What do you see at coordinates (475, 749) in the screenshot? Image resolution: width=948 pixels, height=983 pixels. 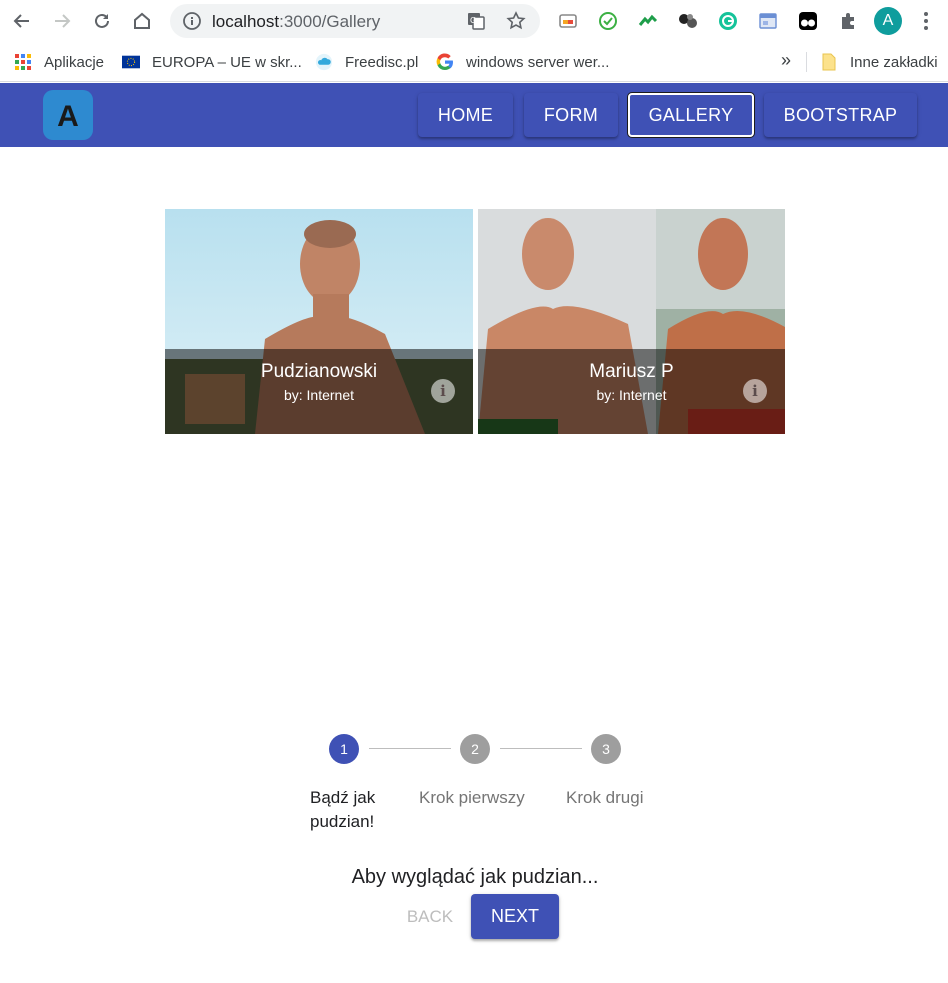 I see `step-2-circle: 2` at bounding box center [475, 749].